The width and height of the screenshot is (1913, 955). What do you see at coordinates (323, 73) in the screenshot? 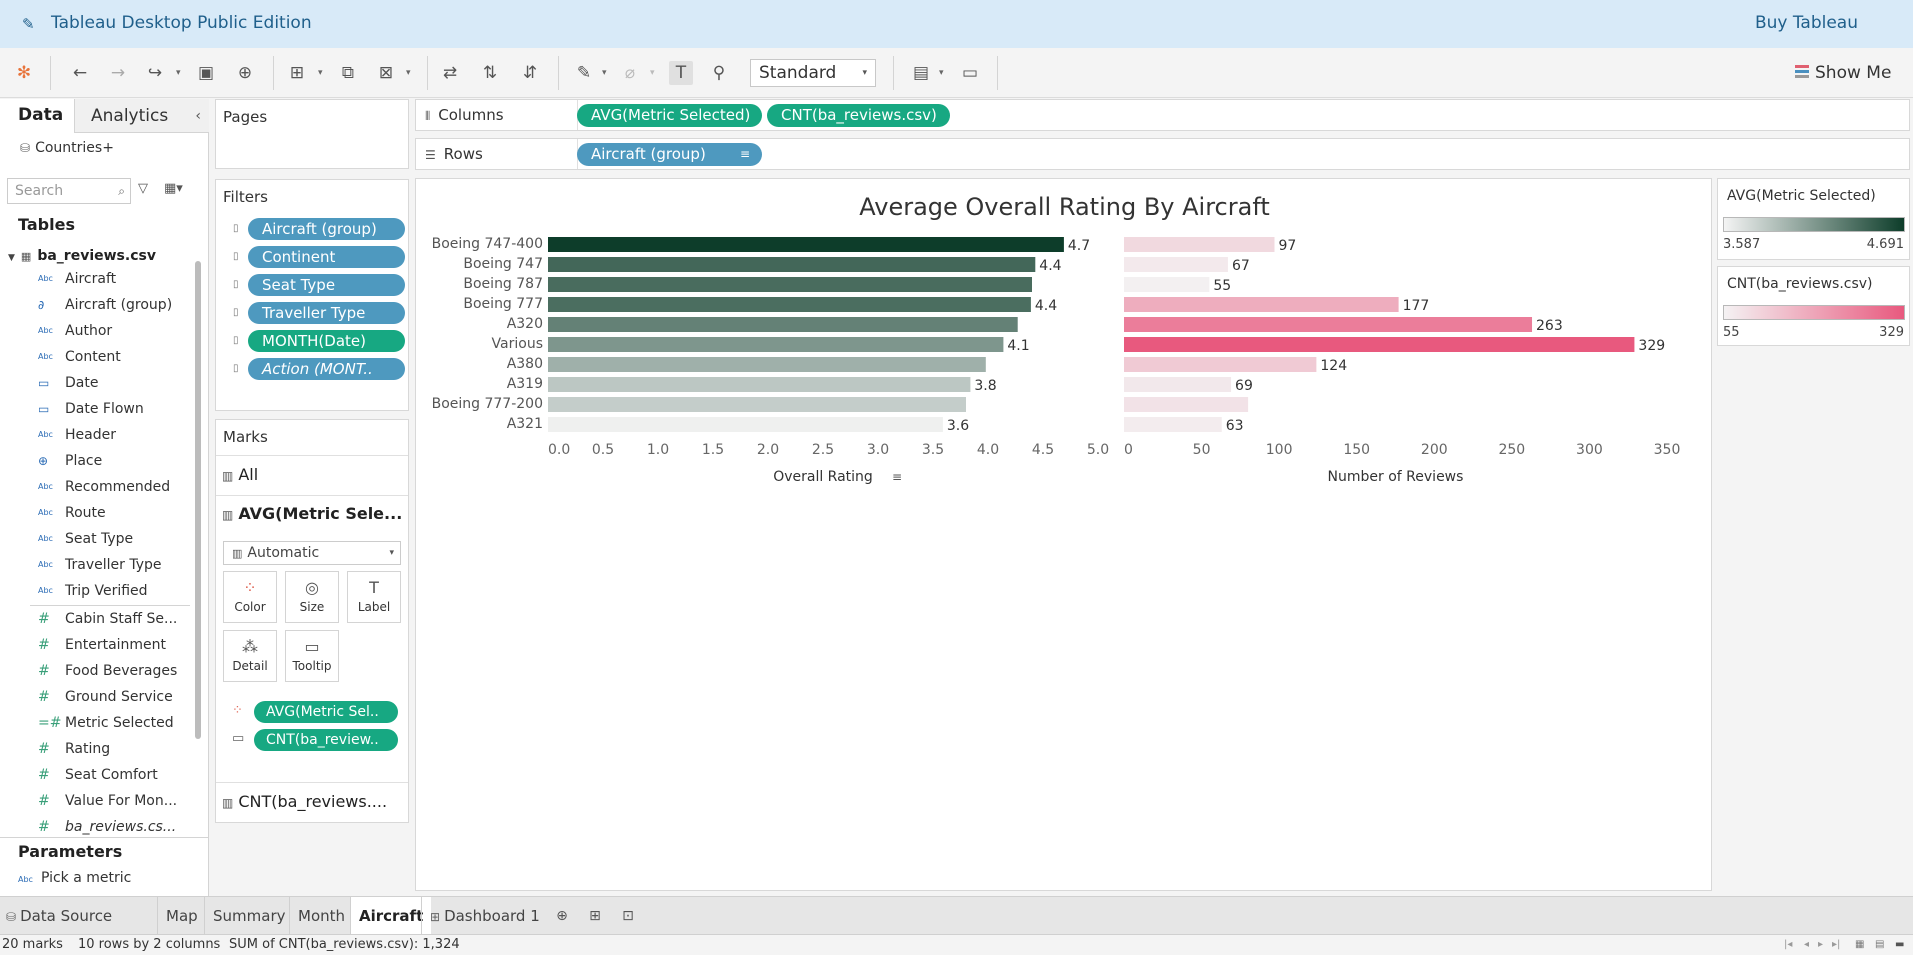
I see `new-worksheet-caret-icon: ▾` at bounding box center [323, 73].